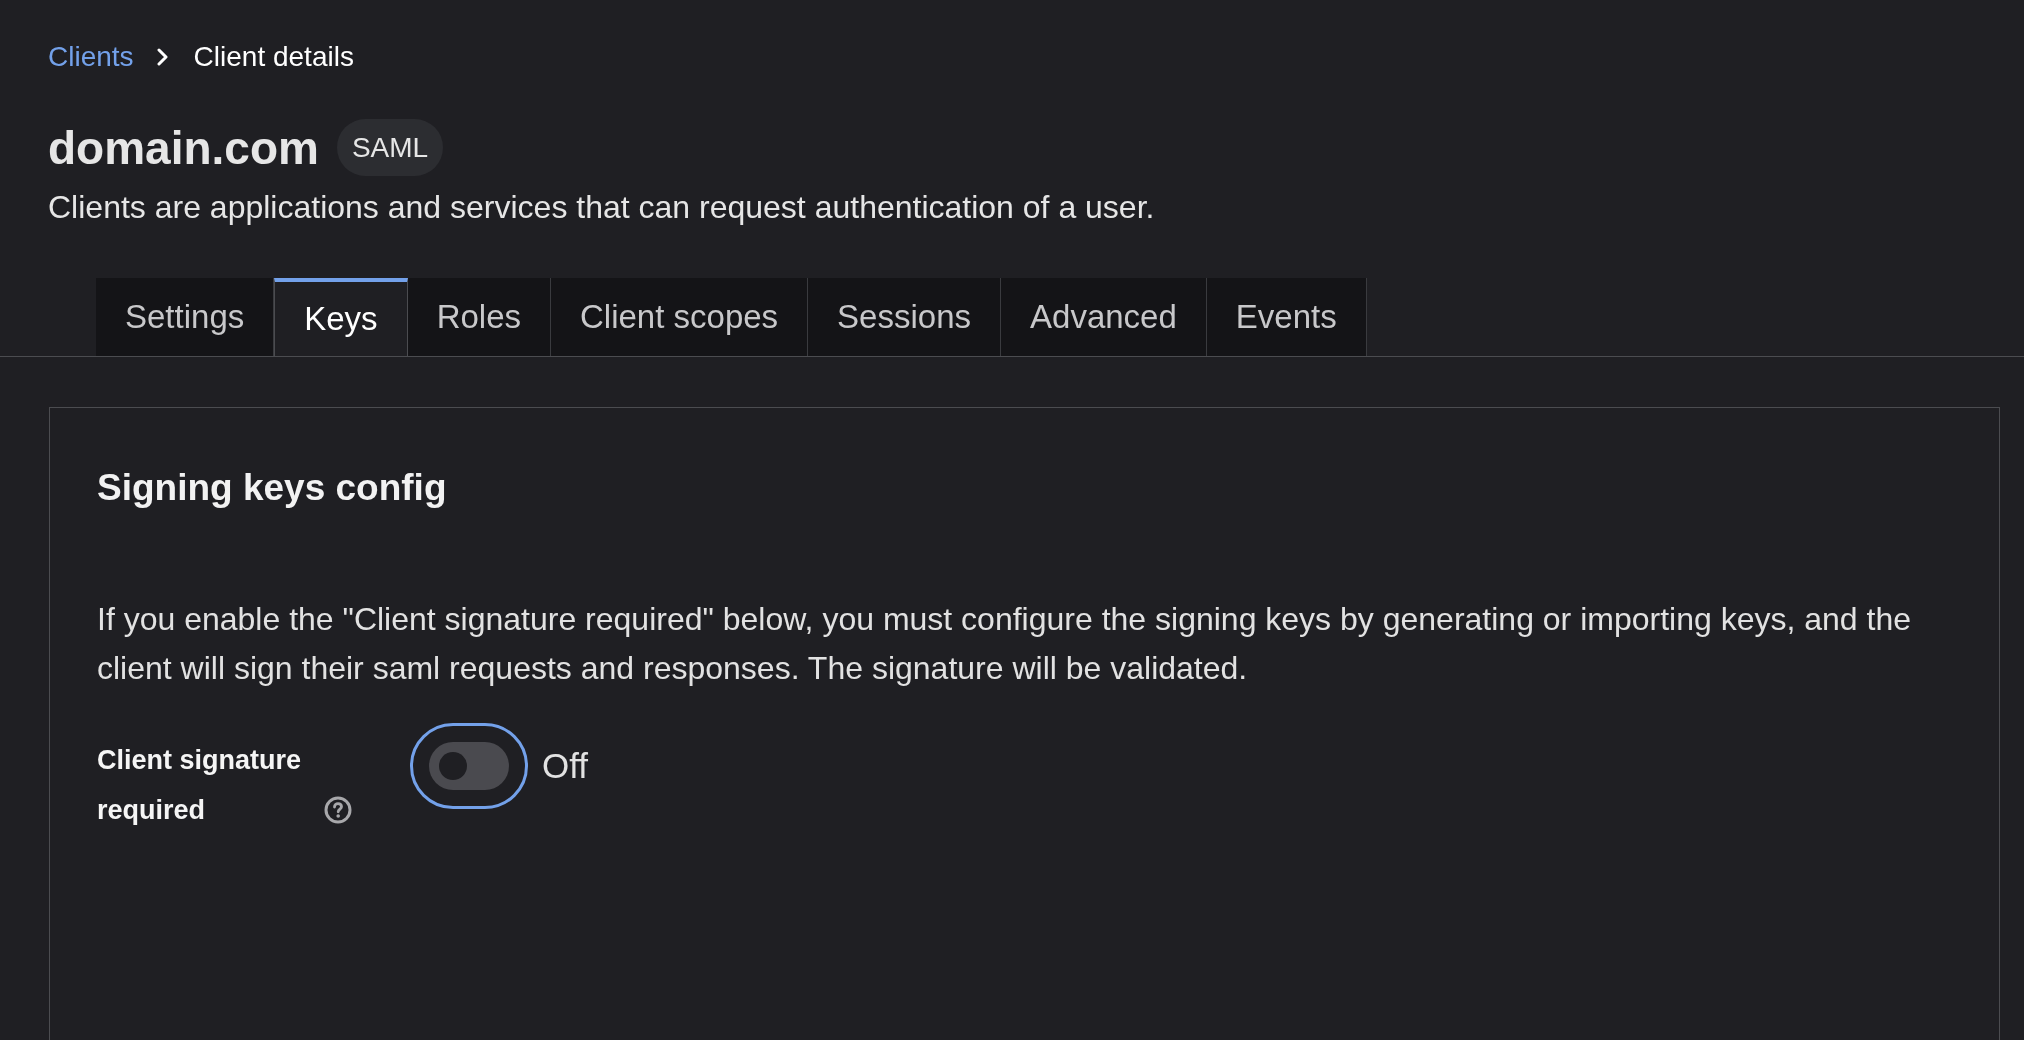 The width and height of the screenshot is (2024, 1040). Describe the element at coordinates (272, 488) in the screenshot. I see `card-title: Signing keys config` at that location.